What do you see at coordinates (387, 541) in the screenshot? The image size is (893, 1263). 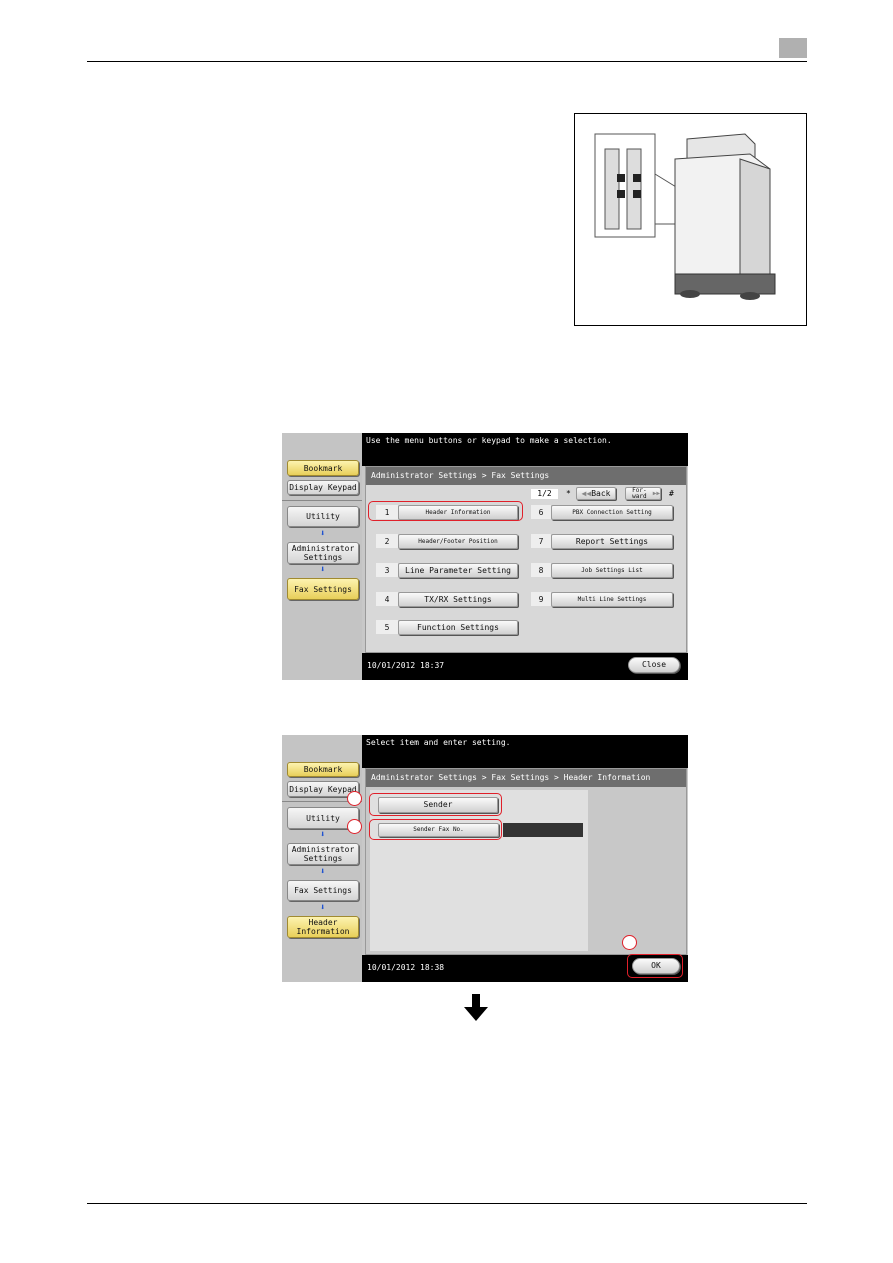 I see `item-number: 2` at bounding box center [387, 541].